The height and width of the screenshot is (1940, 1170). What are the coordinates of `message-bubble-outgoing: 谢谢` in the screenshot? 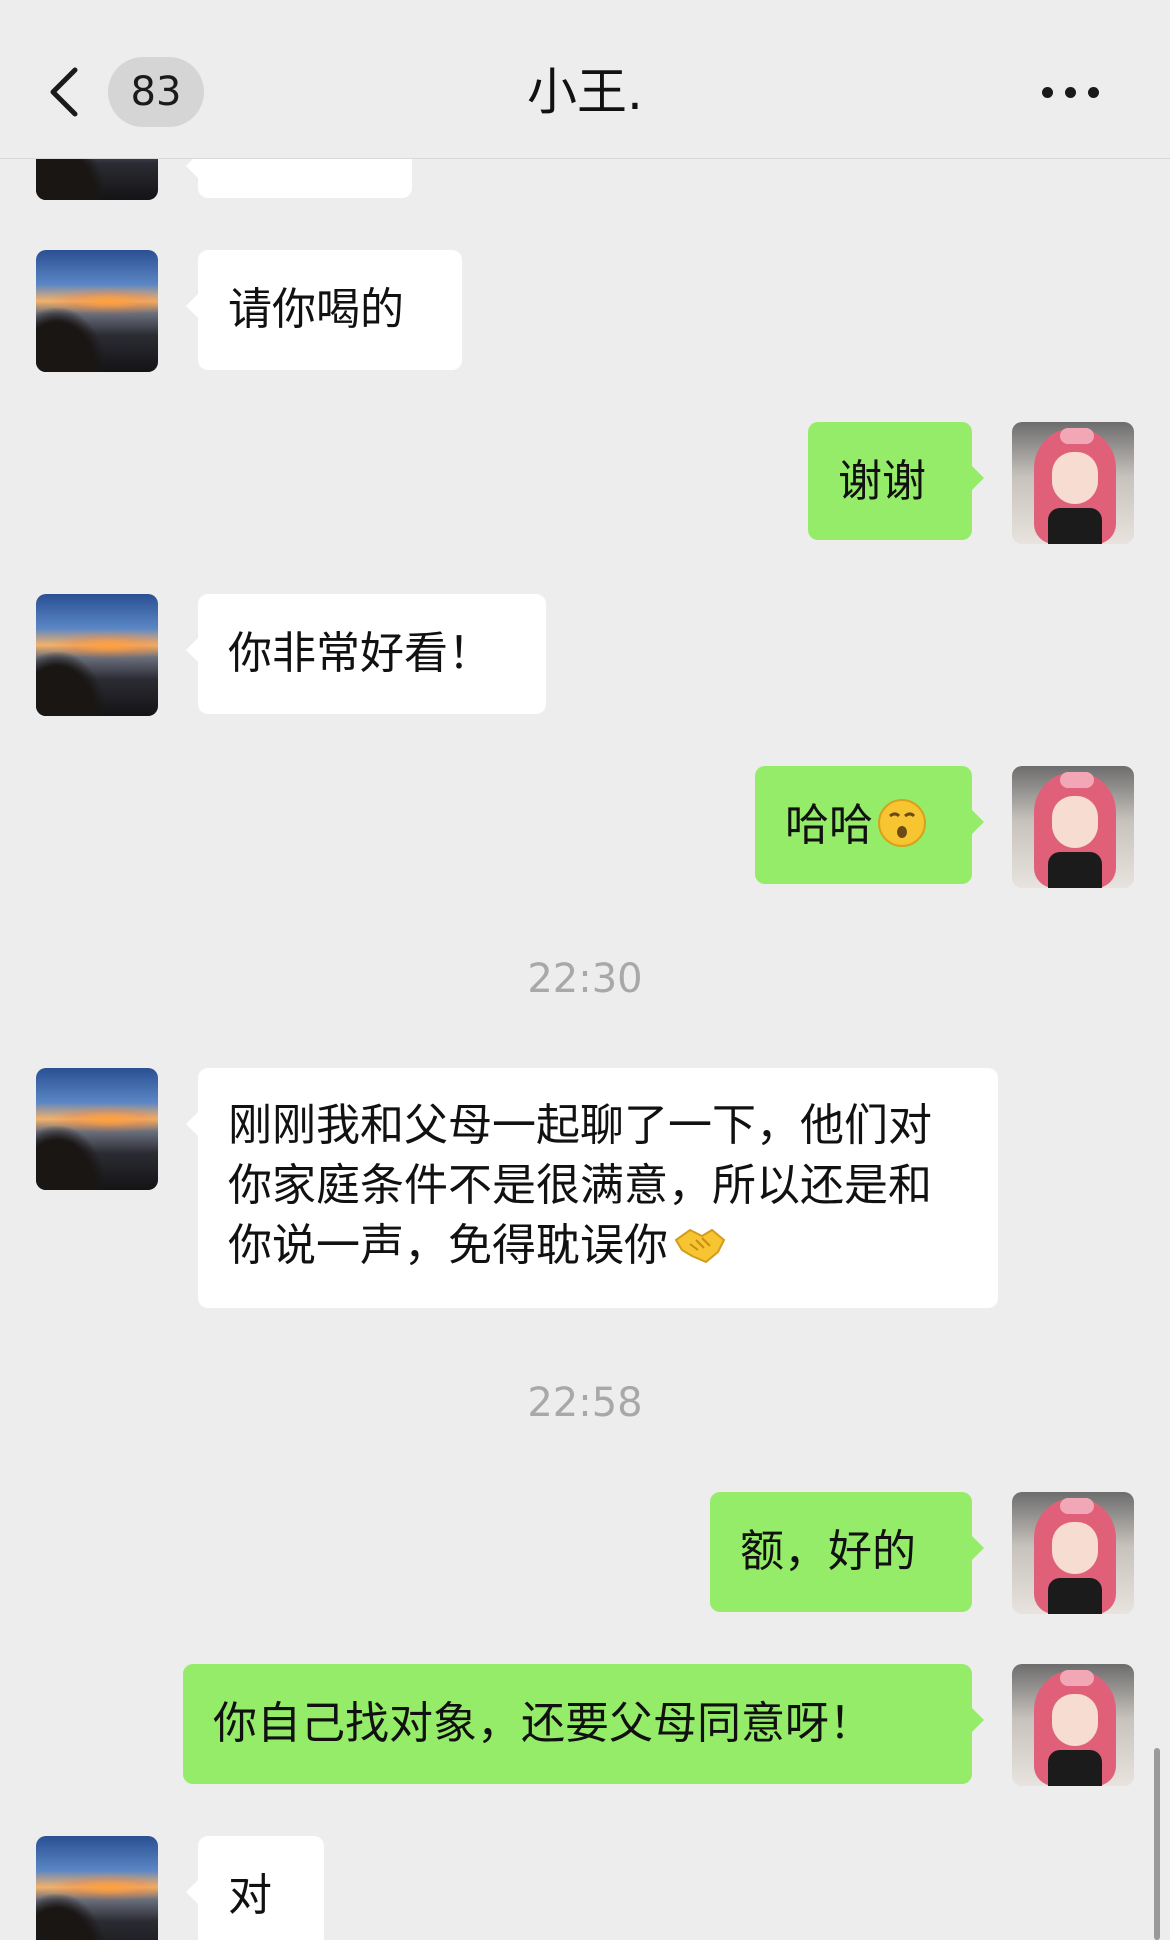 It's located at (896, 481).